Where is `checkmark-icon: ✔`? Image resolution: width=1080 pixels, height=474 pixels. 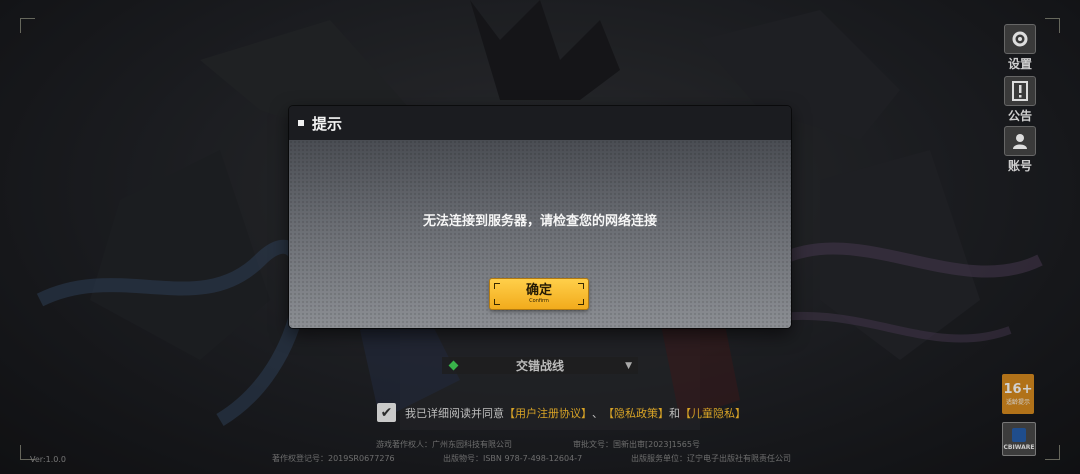 checkmark-icon: ✔ is located at coordinates (386, 412).